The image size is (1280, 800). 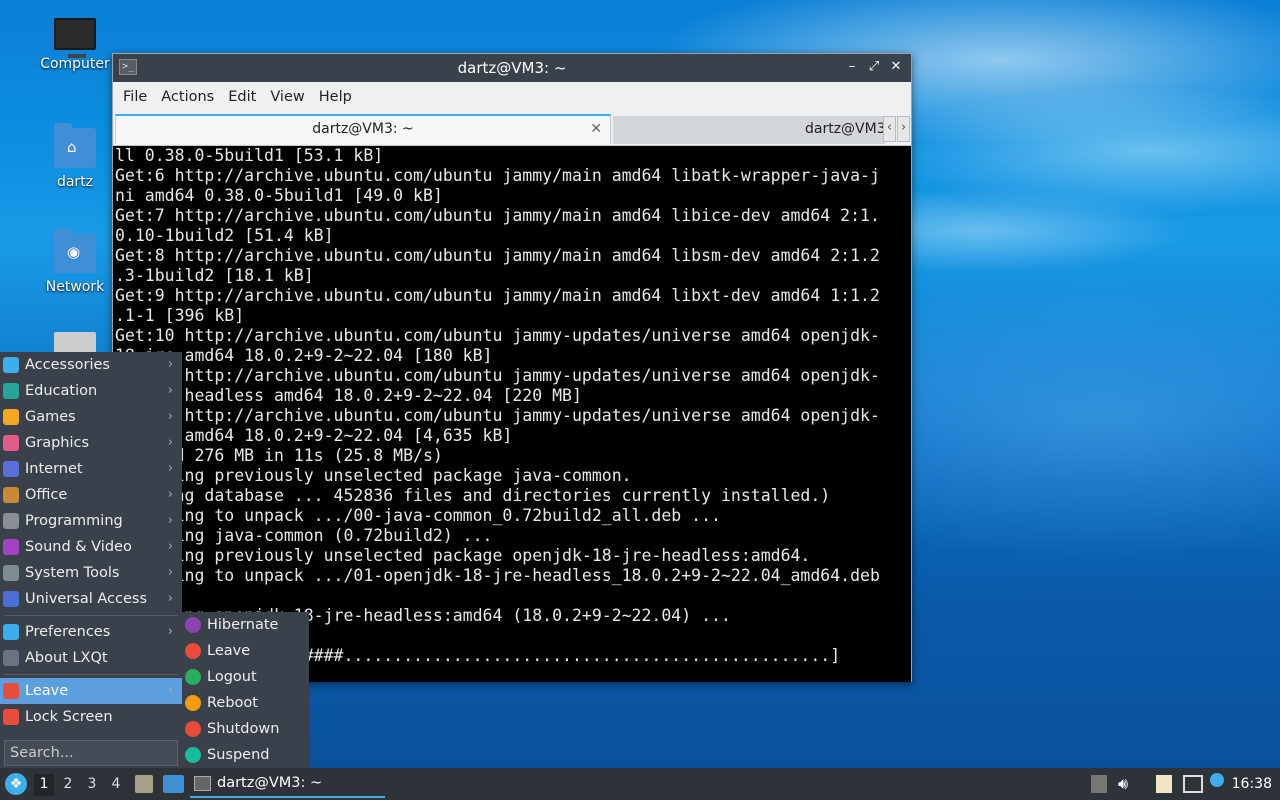 I want to click on desktop-switch-1: 1, so click(x=44, y=785).